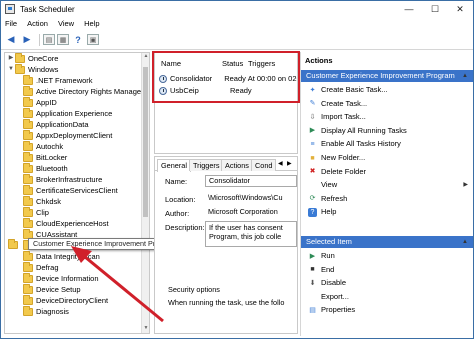  I want to click on action-item: View ▶, so click(387, 185).